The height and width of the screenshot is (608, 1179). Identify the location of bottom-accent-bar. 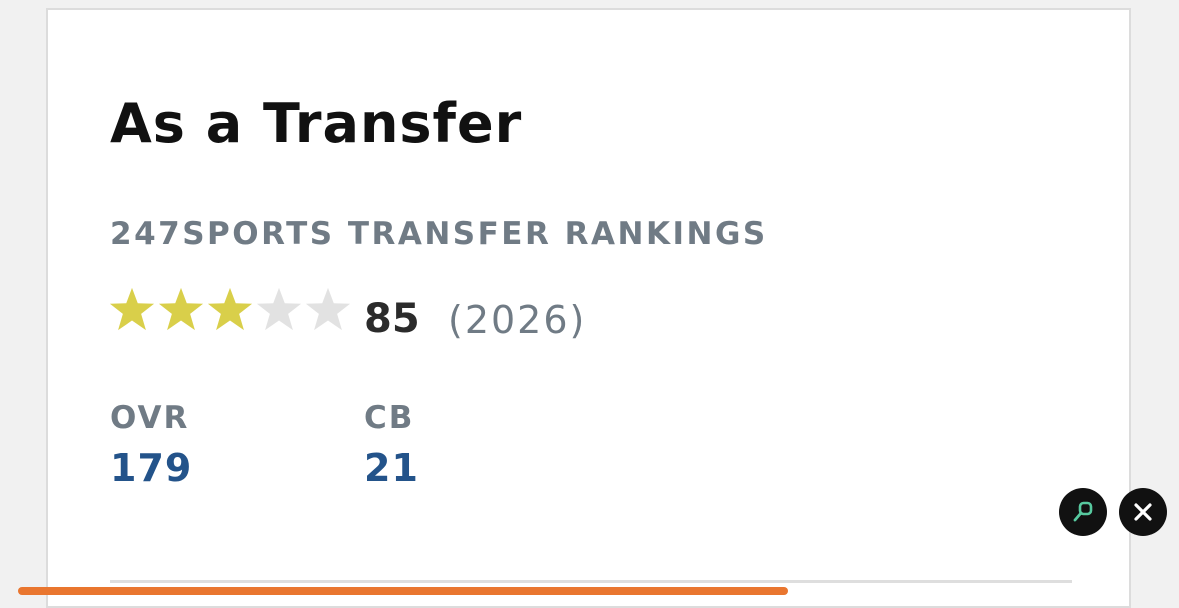
(403, 591).